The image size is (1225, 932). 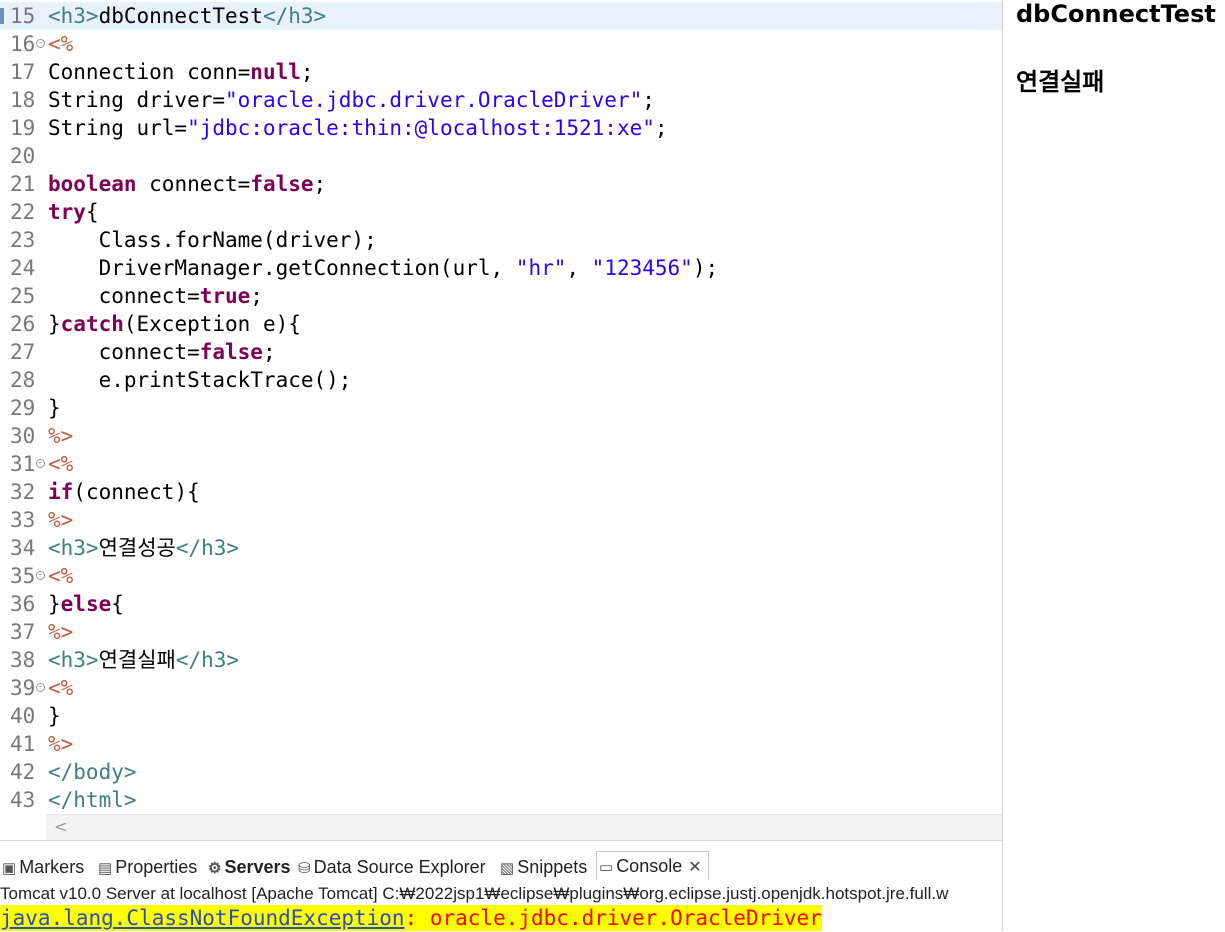 What do you see at coordinates (225, 296) in the screenshot?
I see `code-token: true` at bounding box center [225, 296].